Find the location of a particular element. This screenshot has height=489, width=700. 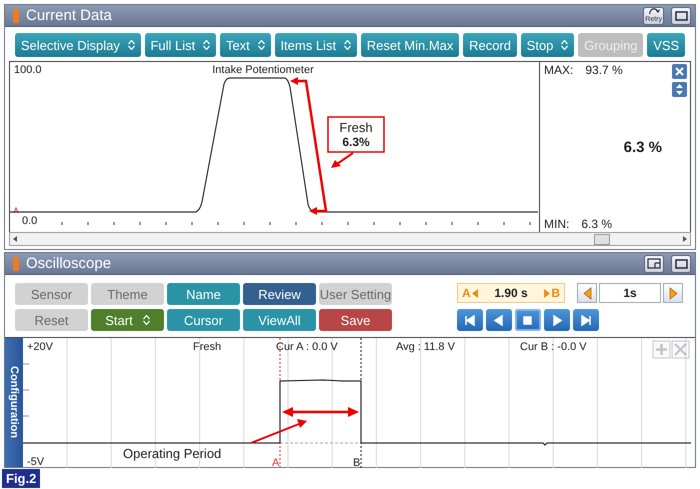

cursor-a-label: A is located at coordinates (466, 293).